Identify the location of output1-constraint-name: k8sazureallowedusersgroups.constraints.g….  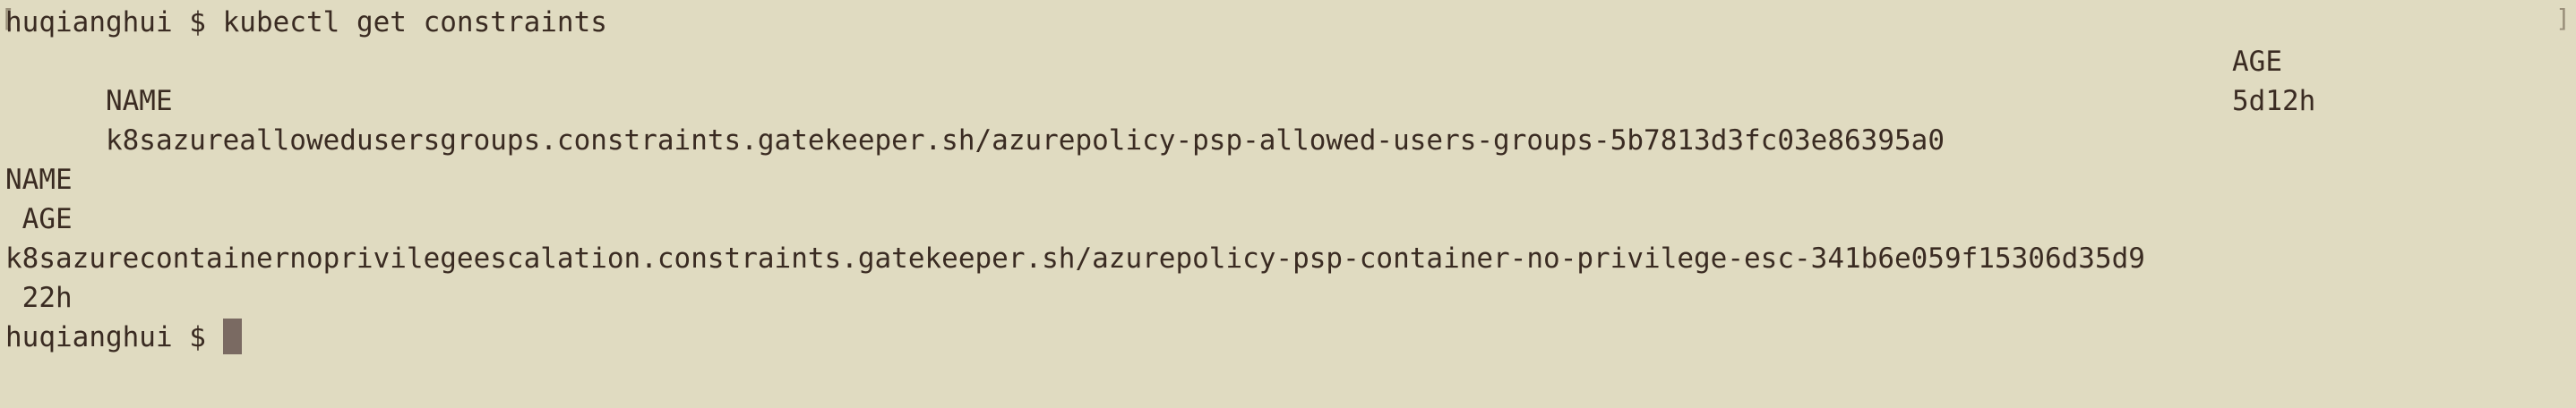
(1025, 140).